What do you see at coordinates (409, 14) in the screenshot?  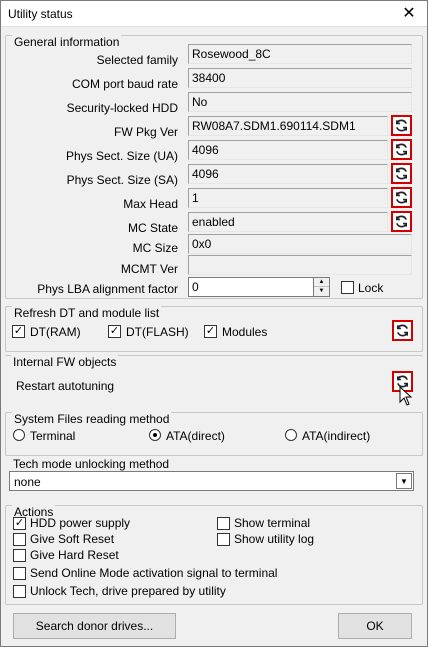 I see `close-icon: ✕` at bounding box center [409, 14].